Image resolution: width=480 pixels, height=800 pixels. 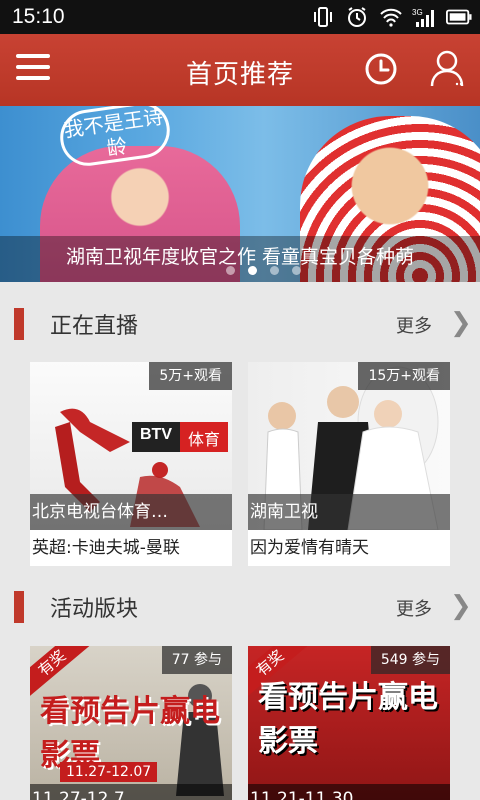 I want to click on btv-logo: BTV 体育, so click(x=180, y=437).